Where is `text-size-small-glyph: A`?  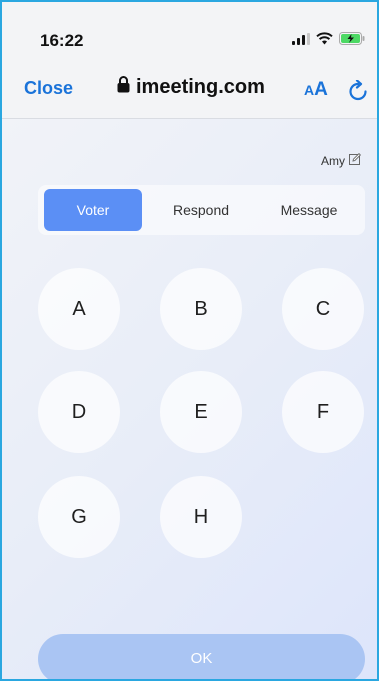 text-size-small-glyph: A is located at coordinates (309, 90).